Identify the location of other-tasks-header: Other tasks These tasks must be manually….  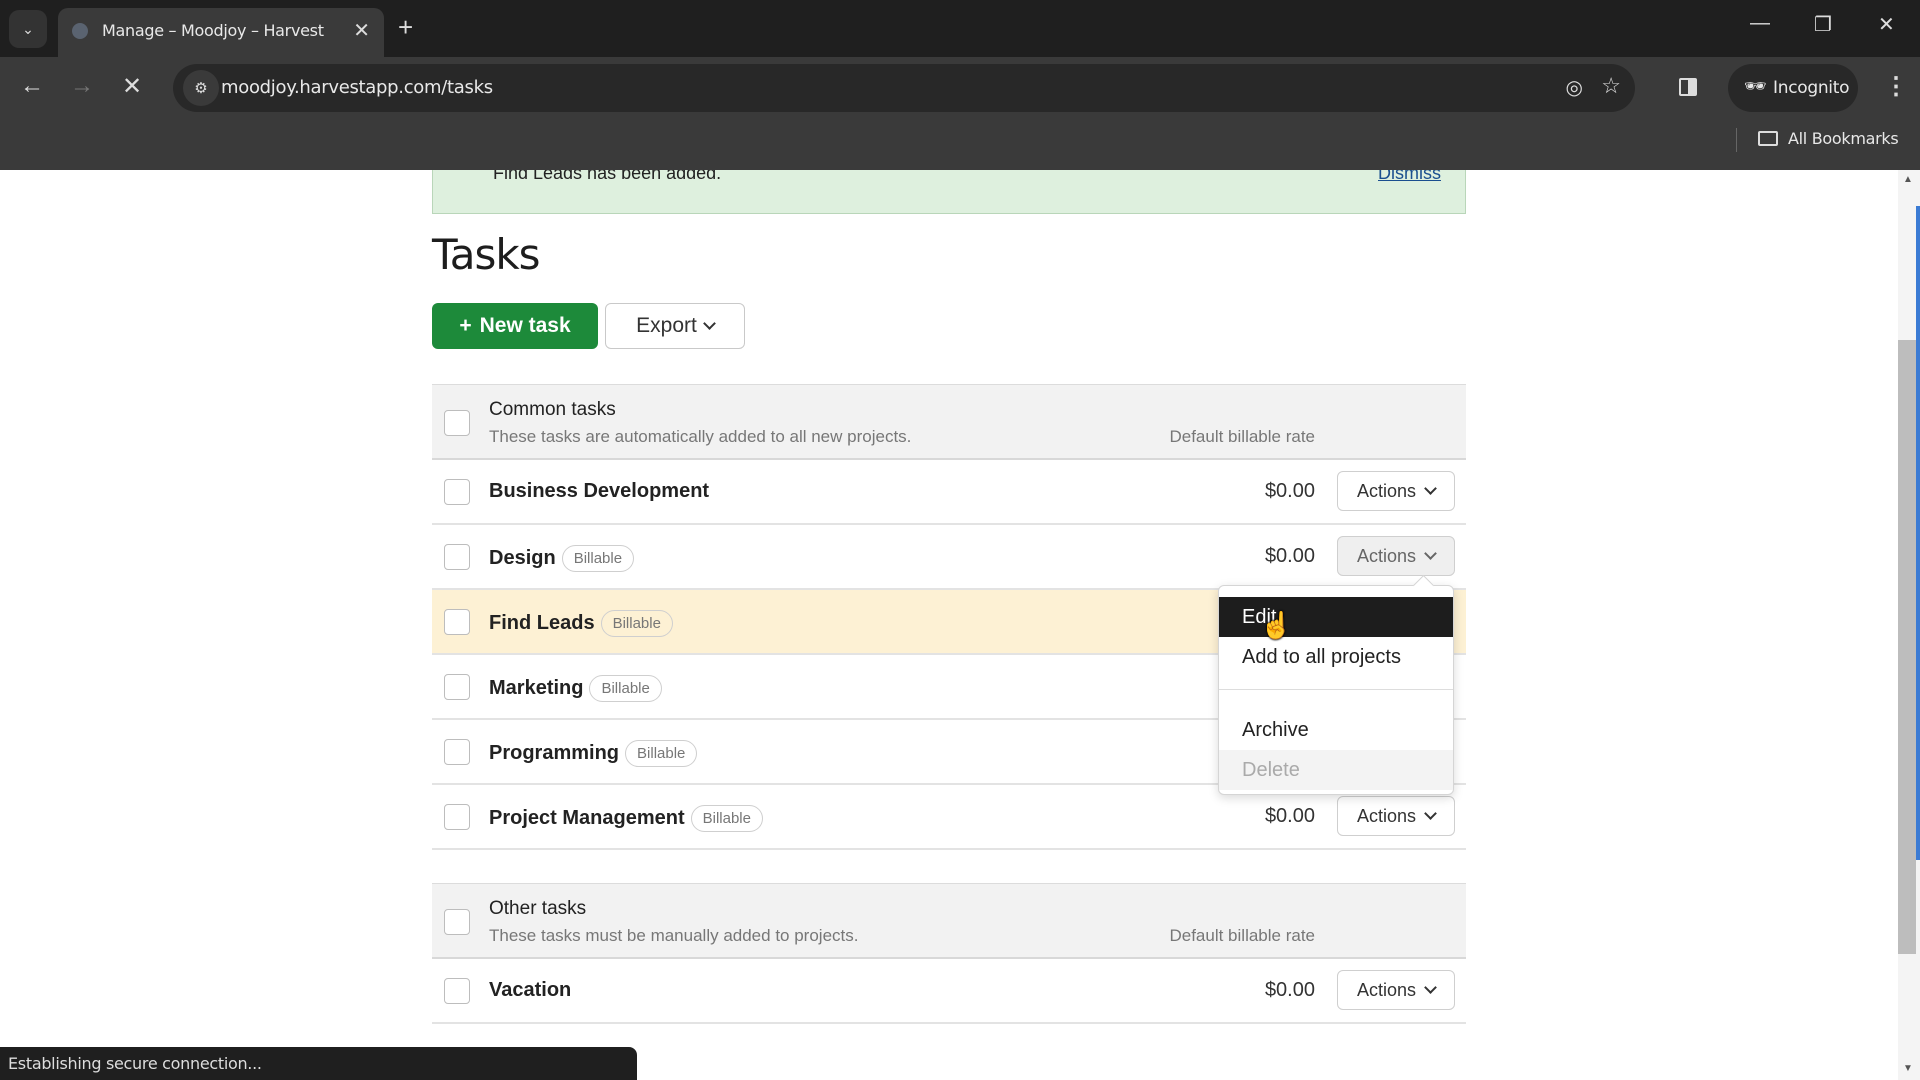
(949, 921).